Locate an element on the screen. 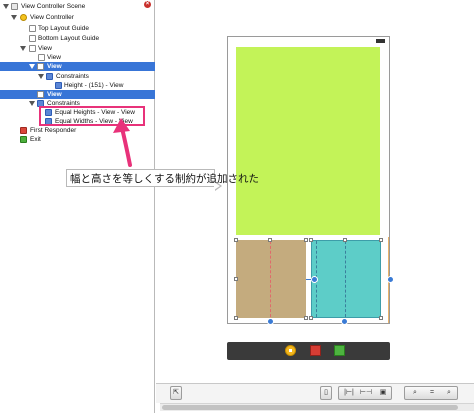 Image resolution: width=474 pixels, height=413 pixels. resolve-button: ▣ is located at coordinates (383, 393).